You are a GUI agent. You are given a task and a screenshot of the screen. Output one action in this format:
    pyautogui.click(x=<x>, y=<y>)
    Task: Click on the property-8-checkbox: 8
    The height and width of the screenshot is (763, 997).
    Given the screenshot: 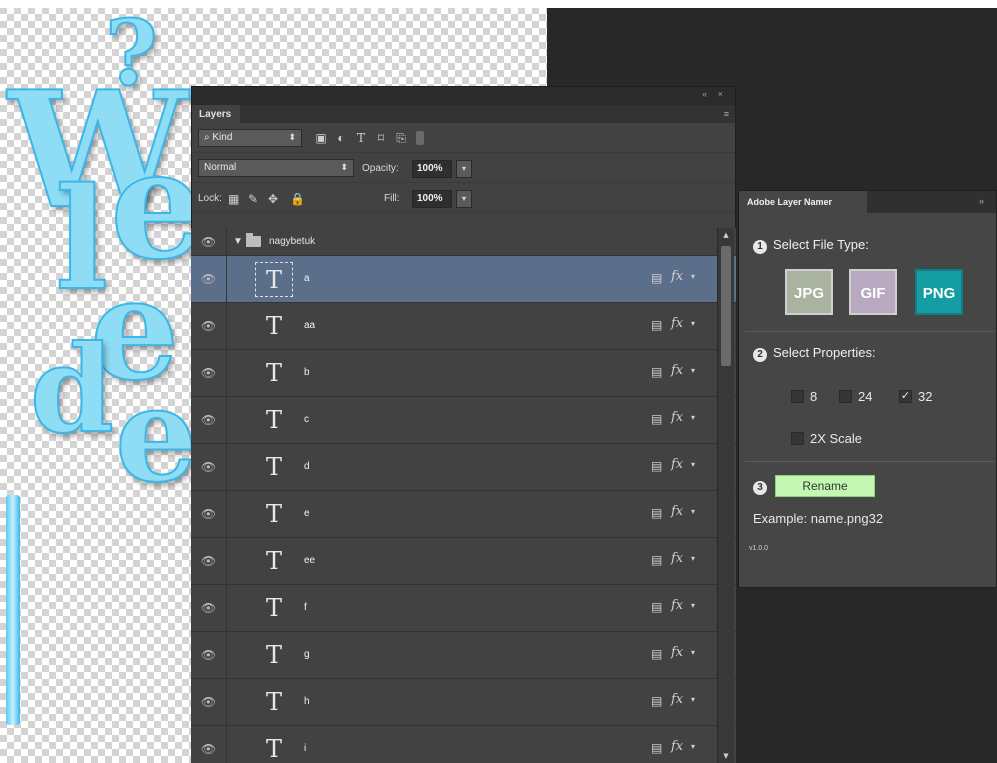 What is the action you would take?
    pyautogui.click(x=804, y=396)
    